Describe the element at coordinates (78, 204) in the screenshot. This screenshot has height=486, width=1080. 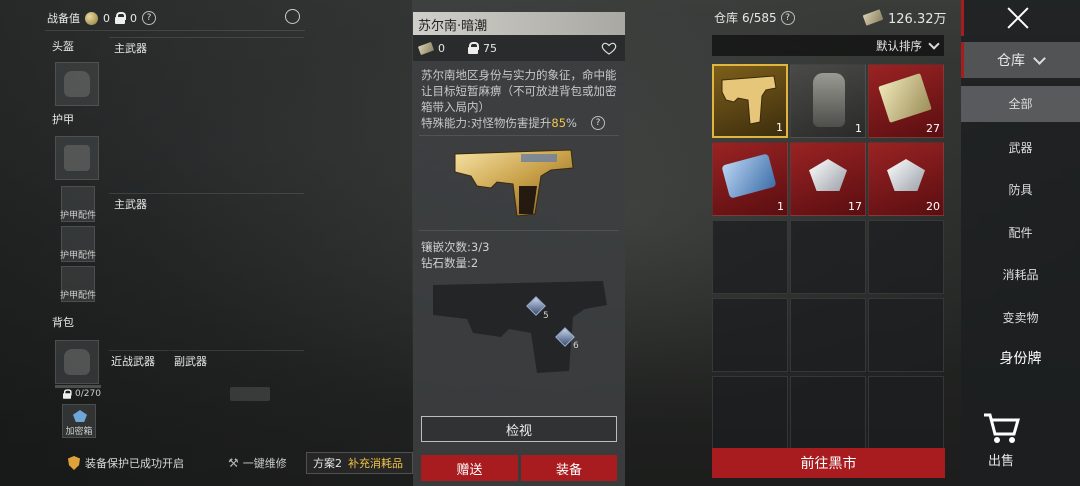
I see `armor-attachment-slot-1: 护甲配件` at that location.